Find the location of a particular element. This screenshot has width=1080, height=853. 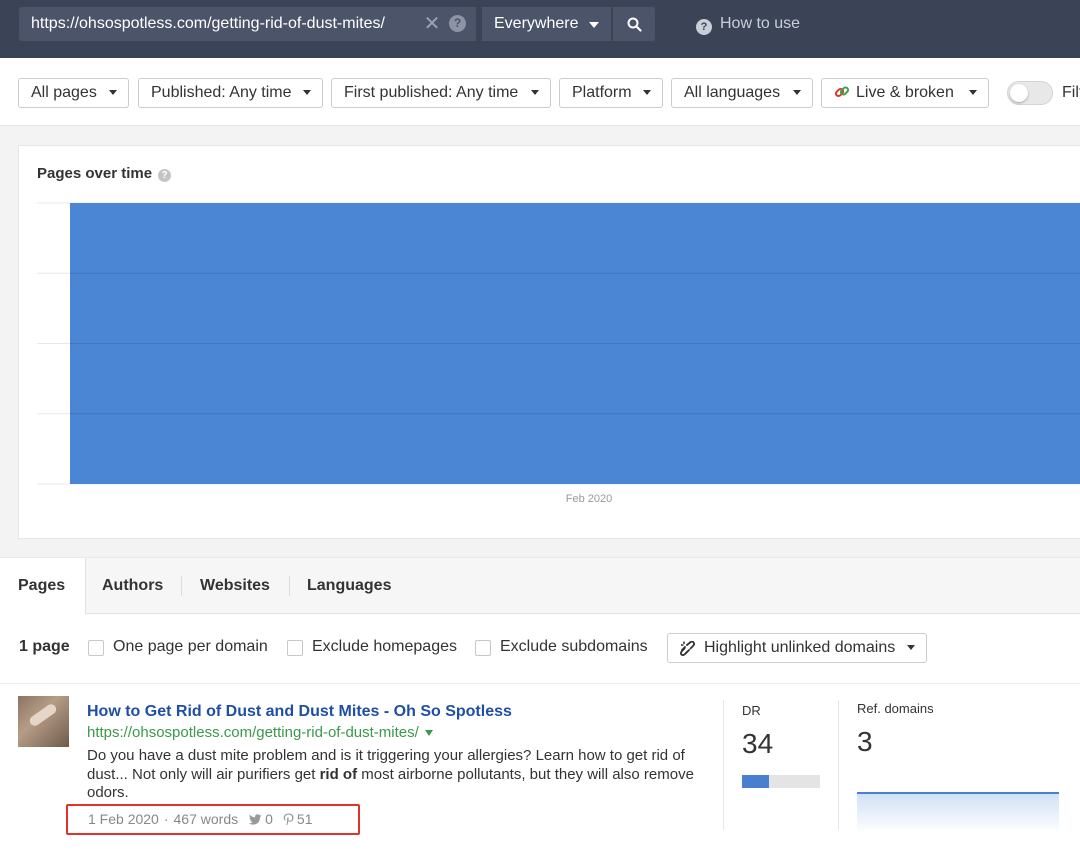

all-pages-dropdown: All pages is located at coordinates (73, 93).